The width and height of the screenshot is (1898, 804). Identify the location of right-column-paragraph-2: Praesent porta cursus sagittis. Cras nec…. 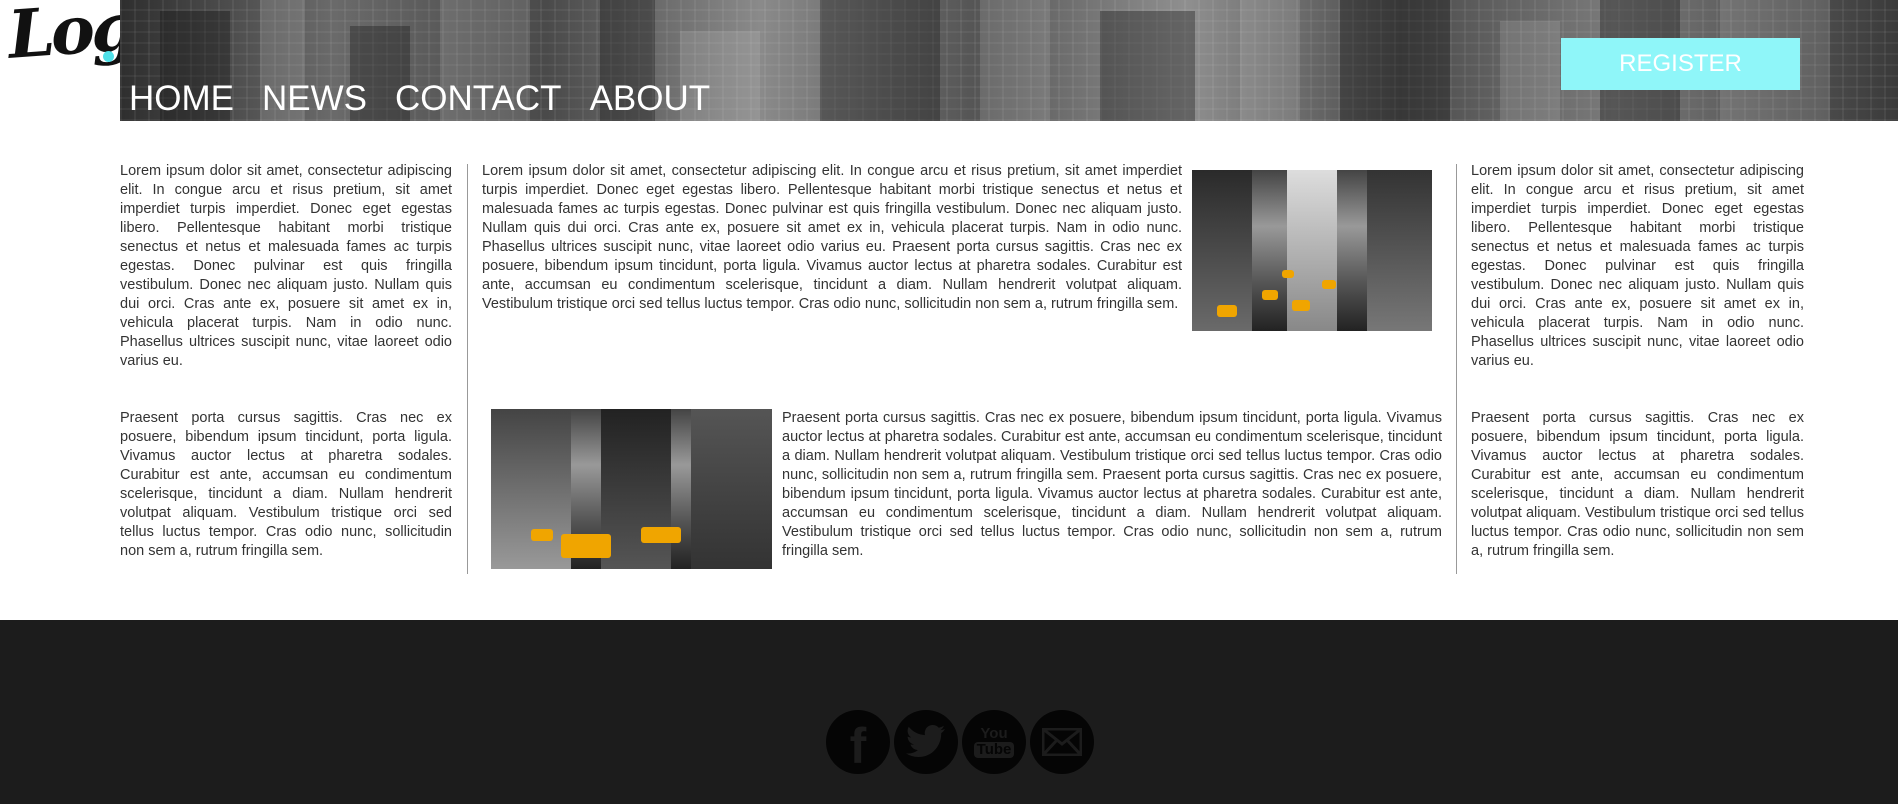
(1637, 484).